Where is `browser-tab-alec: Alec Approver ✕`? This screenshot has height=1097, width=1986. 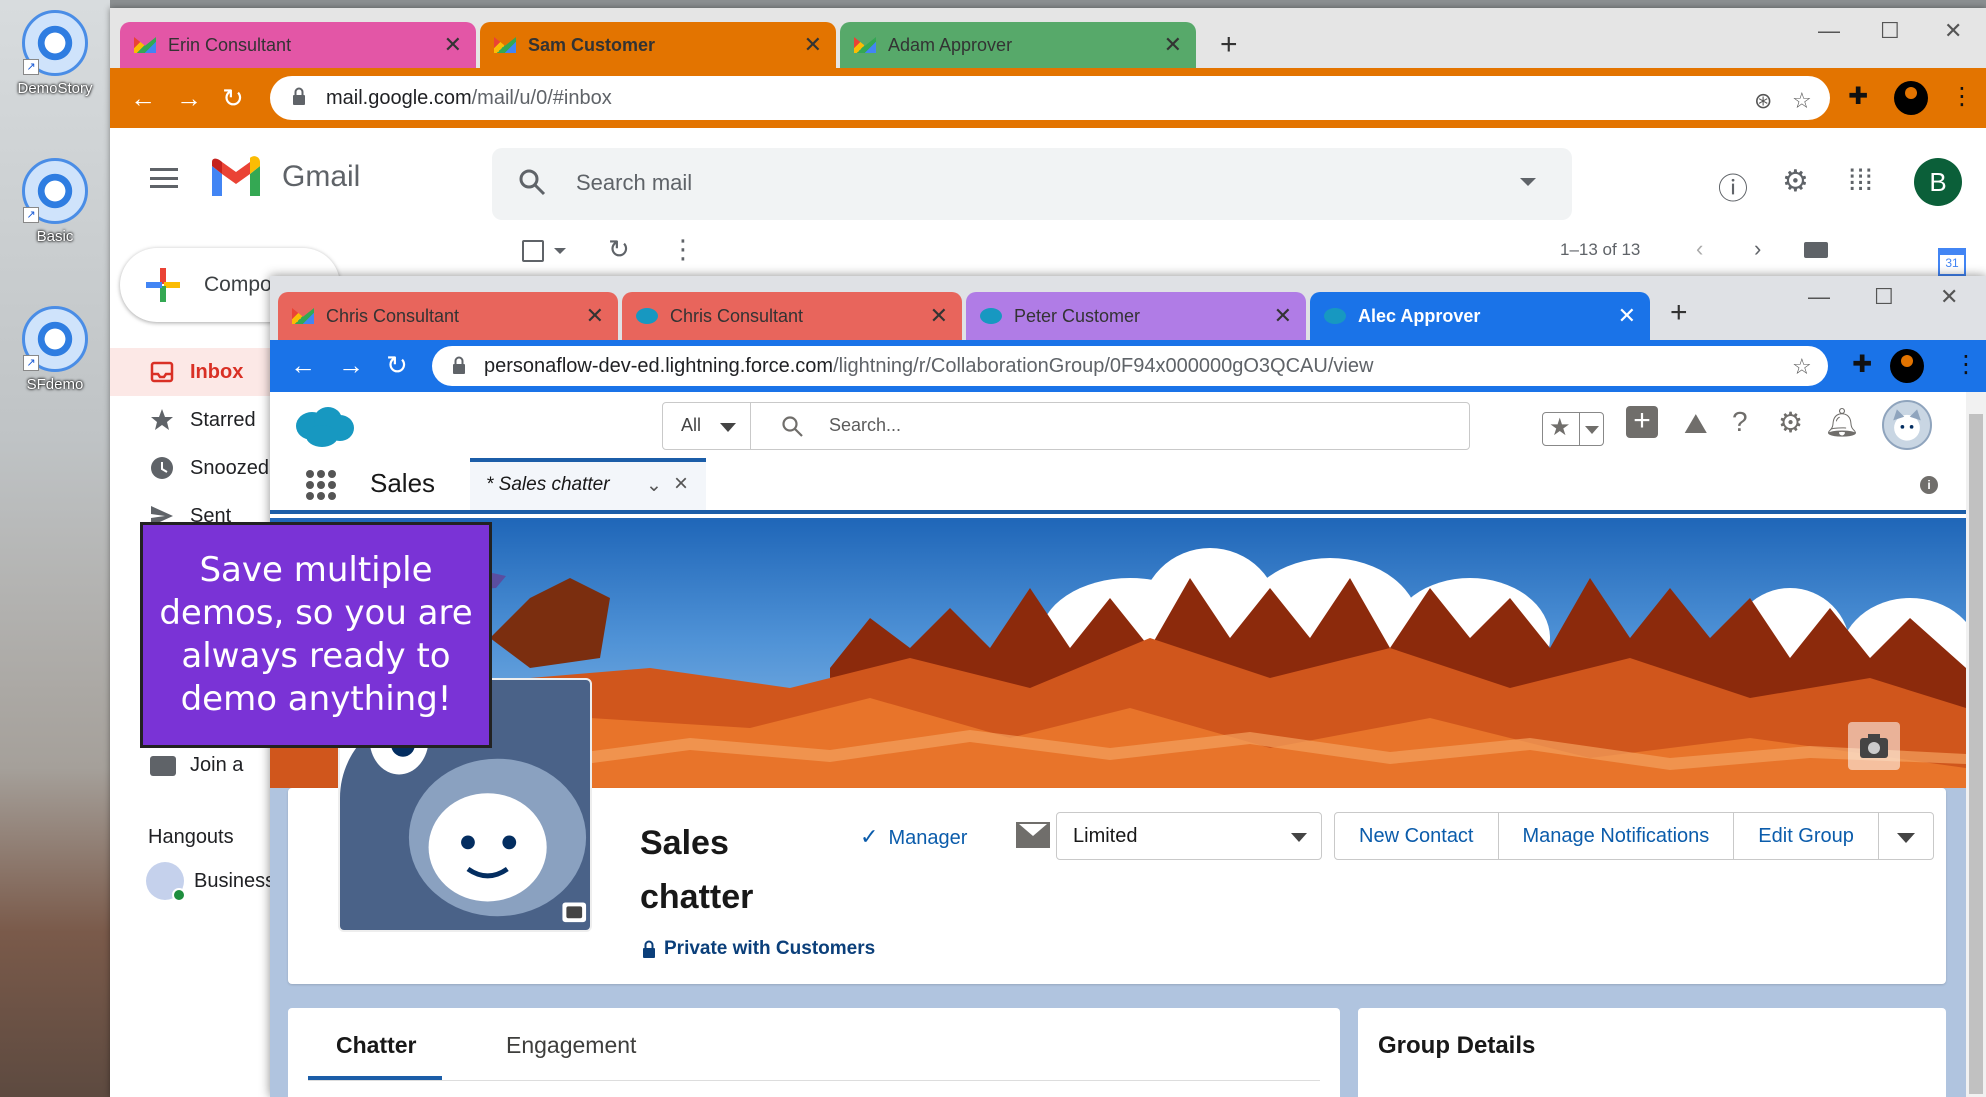
browser-tab-alec: Alec Approver ✕ is located at coordinates (1480, 316).